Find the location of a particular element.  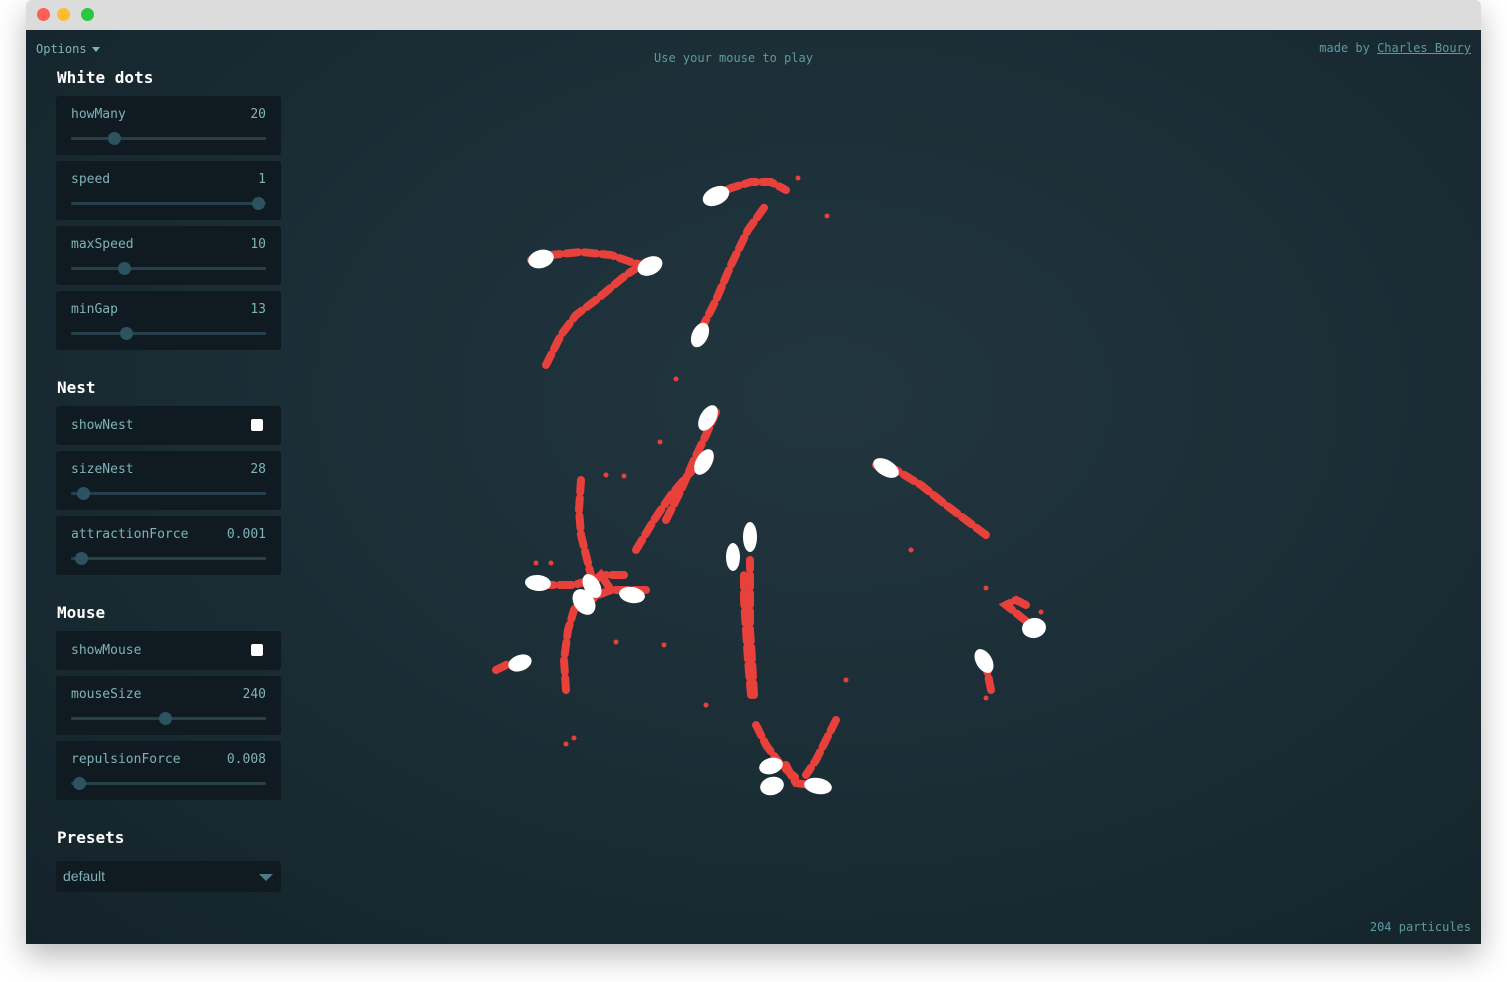

repulsionforce-thumb is located at coordinates (79, 783).